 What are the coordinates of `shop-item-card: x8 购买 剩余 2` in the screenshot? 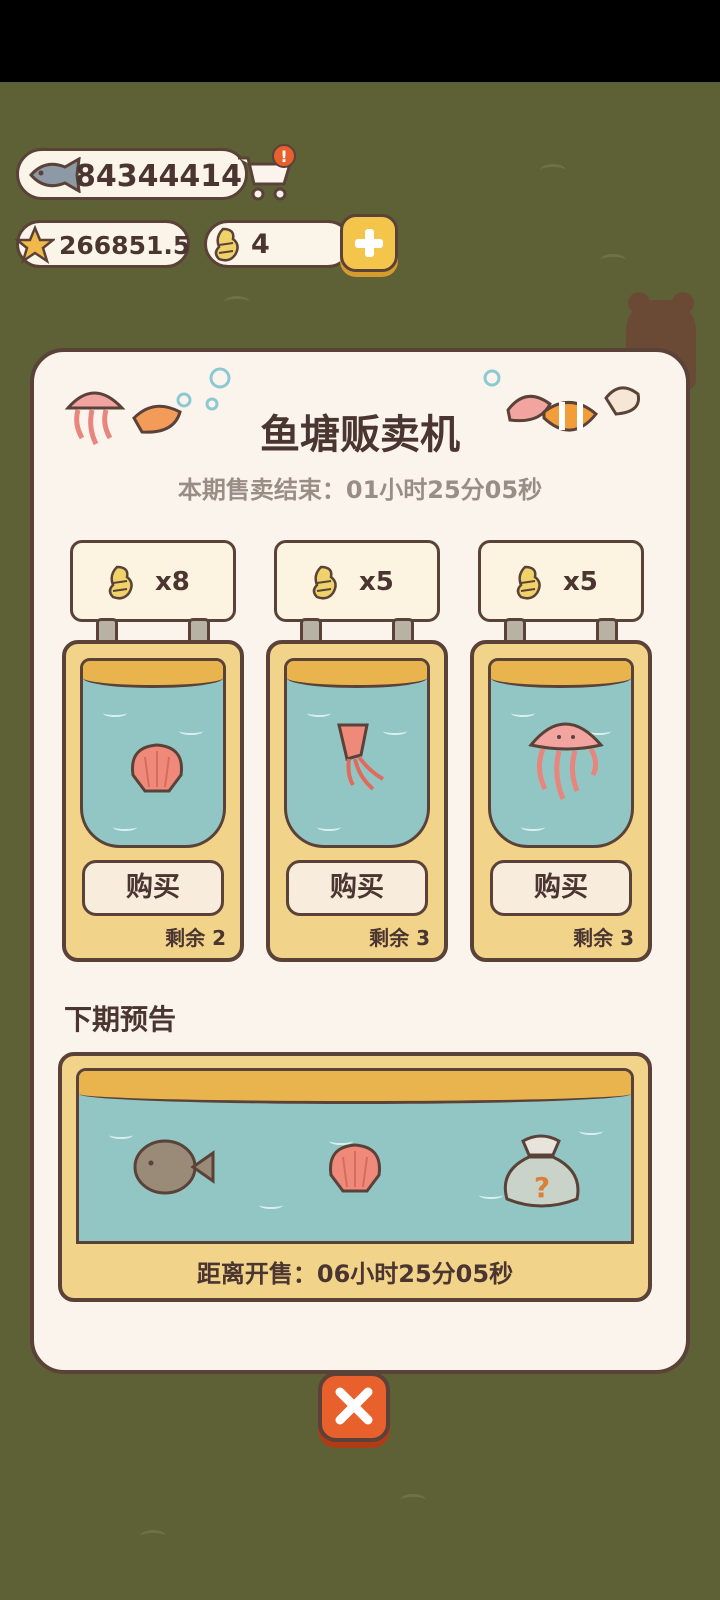 It's located at (153, 751).